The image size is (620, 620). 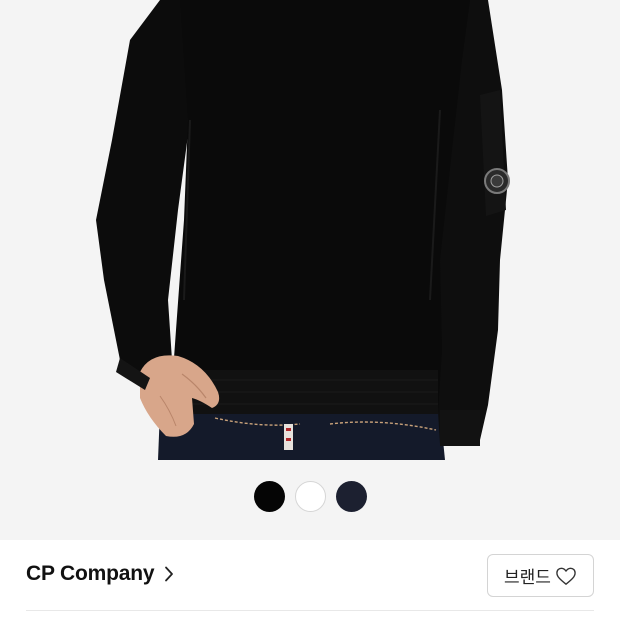 I want to click on brand-name: CP Company, so click(x=90, y=573).